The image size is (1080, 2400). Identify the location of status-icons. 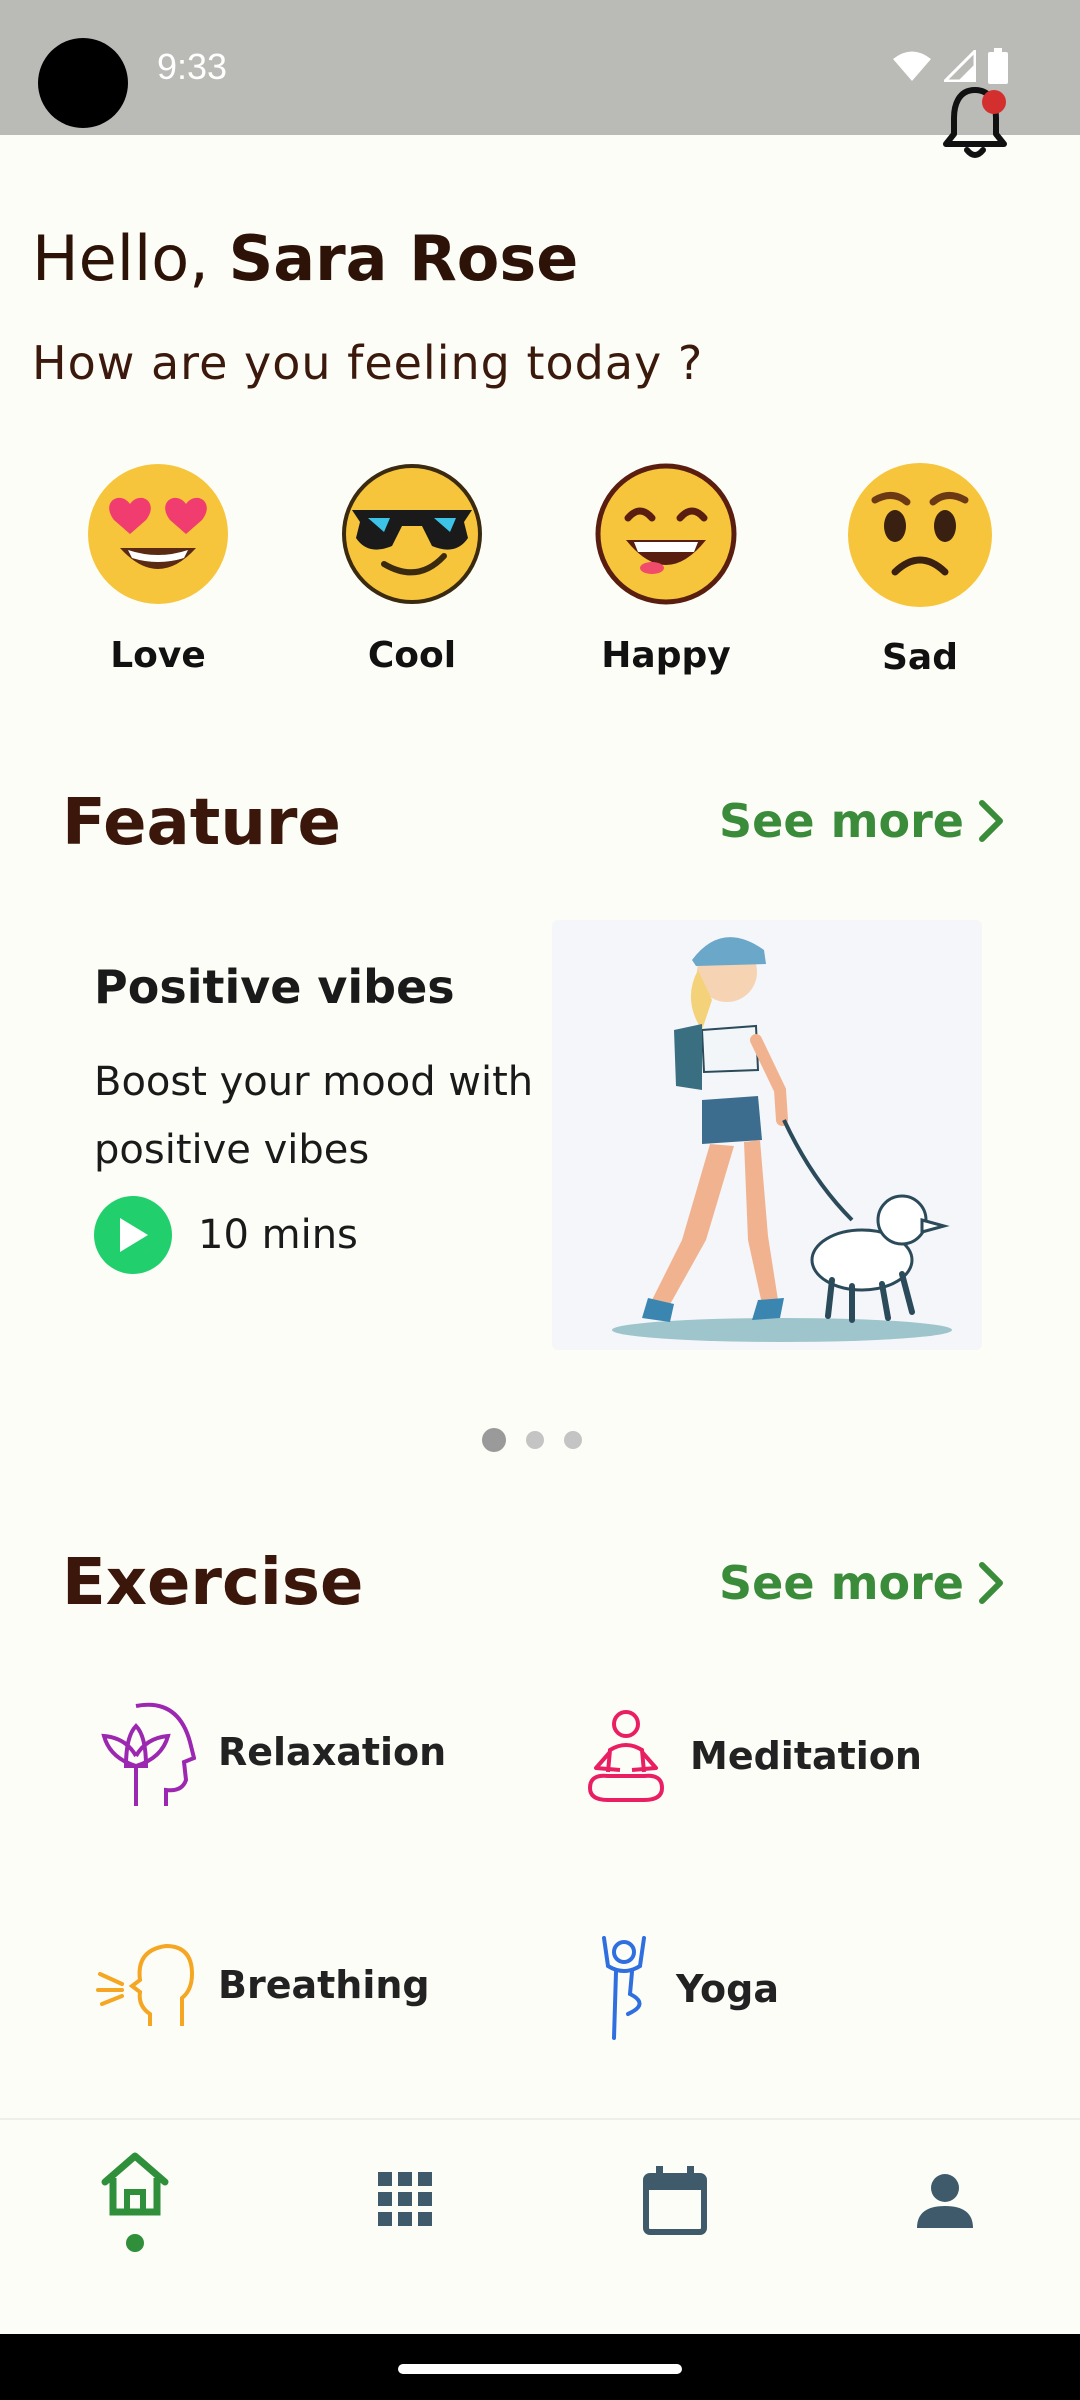
(950, 66).